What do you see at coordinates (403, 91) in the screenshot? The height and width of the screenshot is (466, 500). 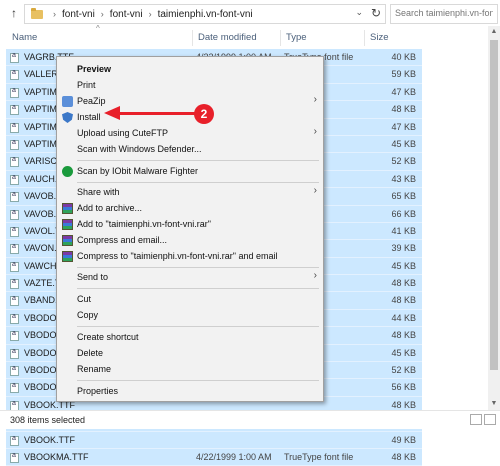 I see `file-size: 47 KB` at bounding box center [403, 91].